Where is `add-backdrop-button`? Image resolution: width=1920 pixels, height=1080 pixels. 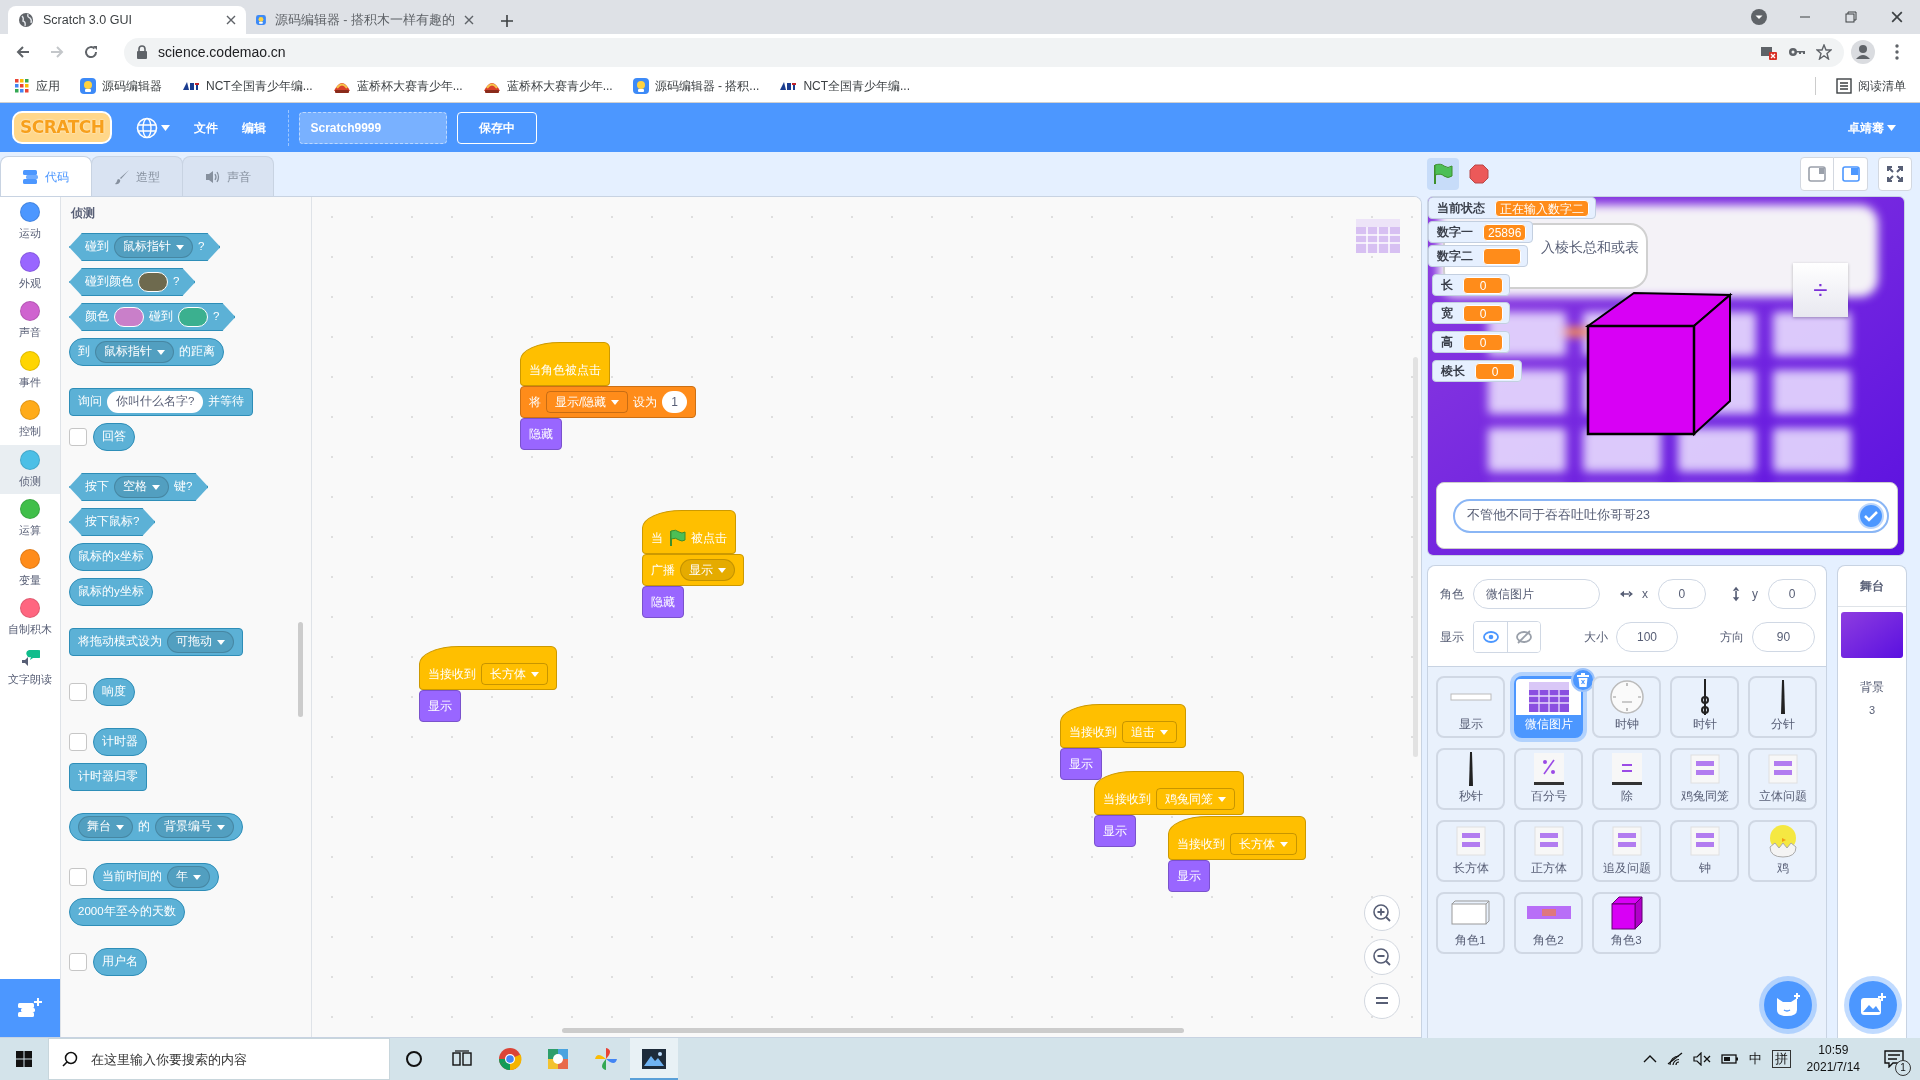 add-backdrop-button is located at coordinates (1873, 1005).